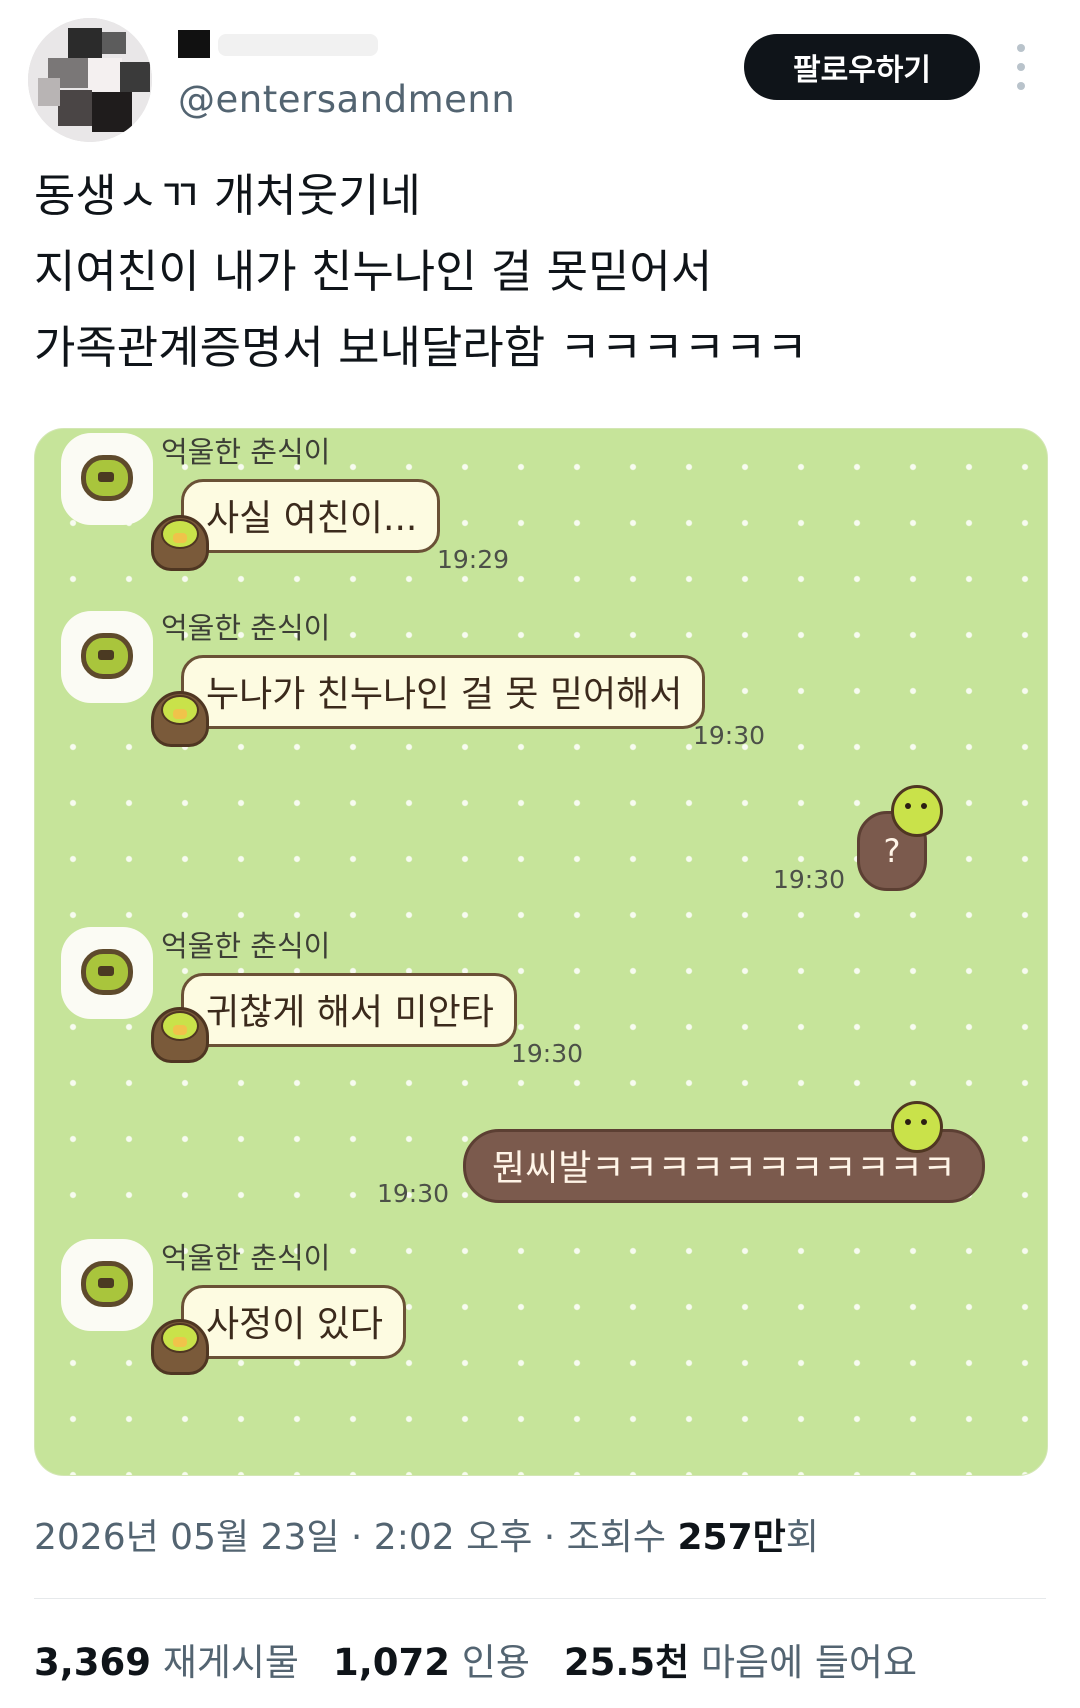  I want to click on retweets-count: 3,369, so click(93, 1662).